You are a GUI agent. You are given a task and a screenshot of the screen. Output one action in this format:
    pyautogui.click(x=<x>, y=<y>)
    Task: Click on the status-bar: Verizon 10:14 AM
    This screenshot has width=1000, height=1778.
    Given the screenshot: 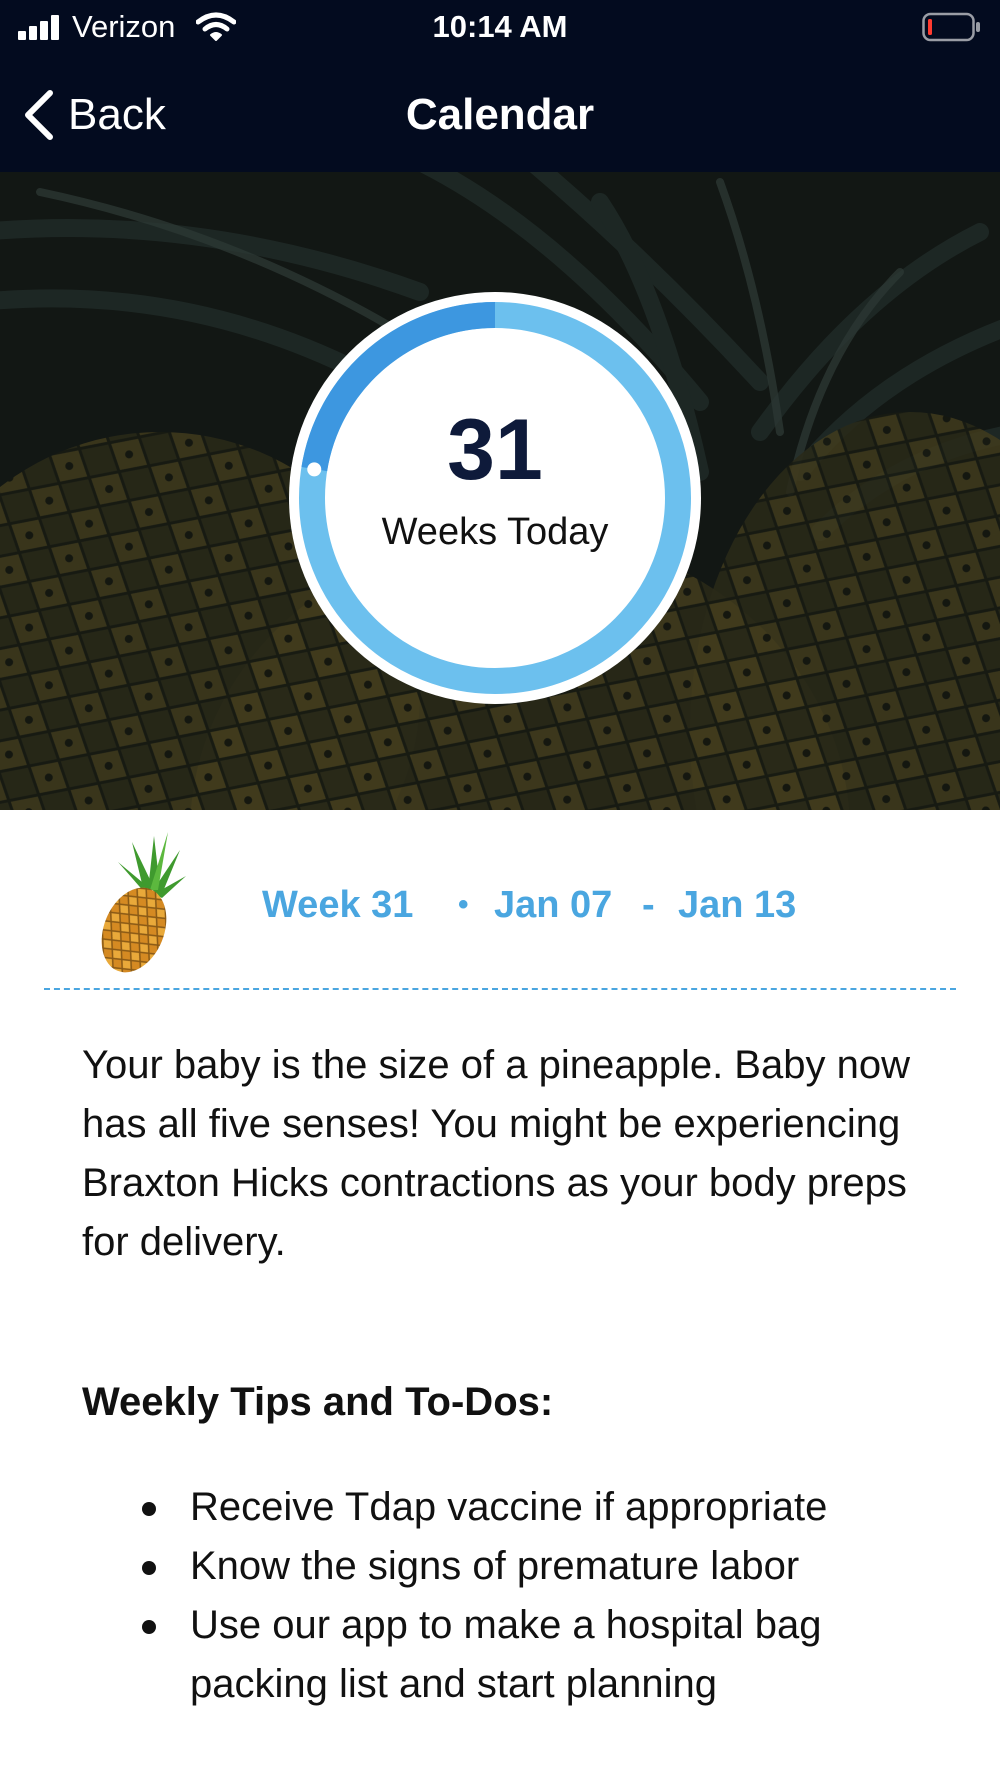 What is the action you would take?
    pyautogui.click(x=500, y=27)
    